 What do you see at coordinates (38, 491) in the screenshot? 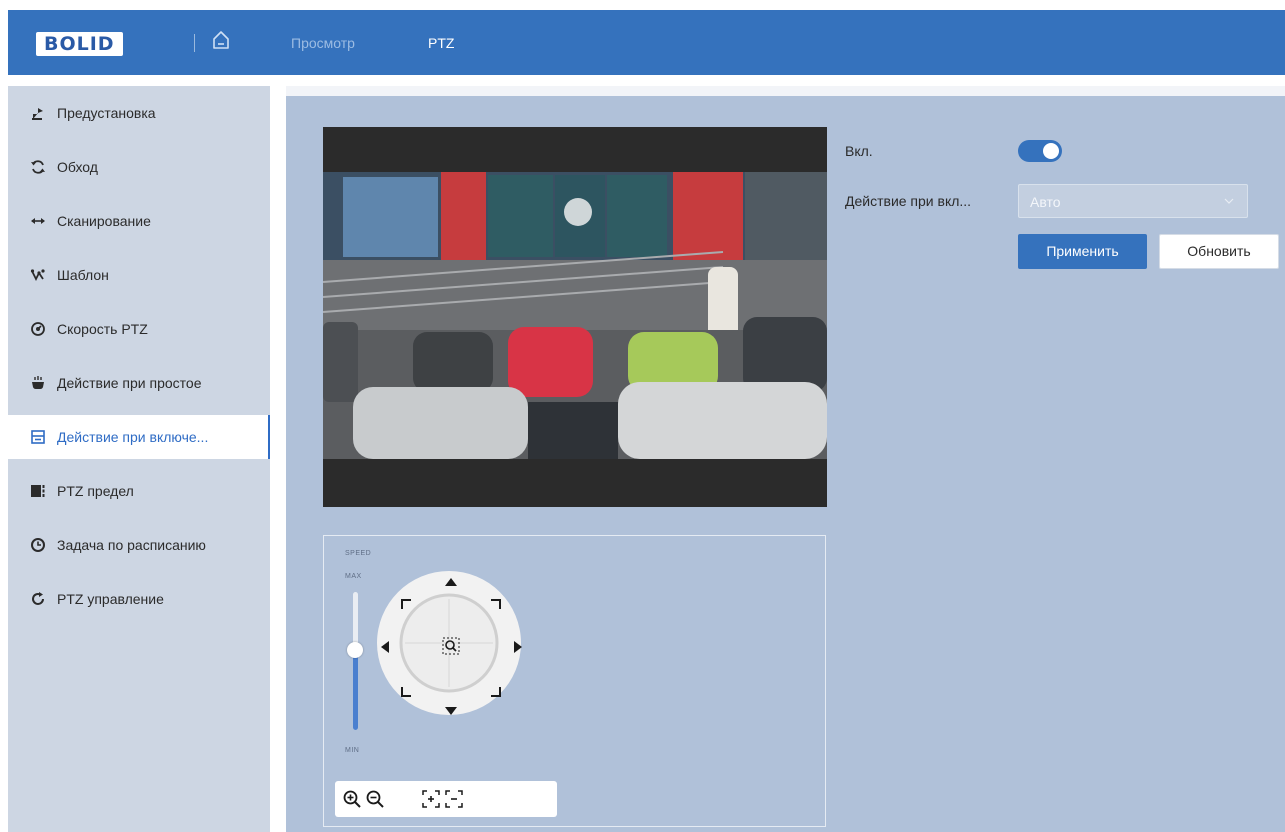
I see `limit-icon` at bounding box center [38, 491].